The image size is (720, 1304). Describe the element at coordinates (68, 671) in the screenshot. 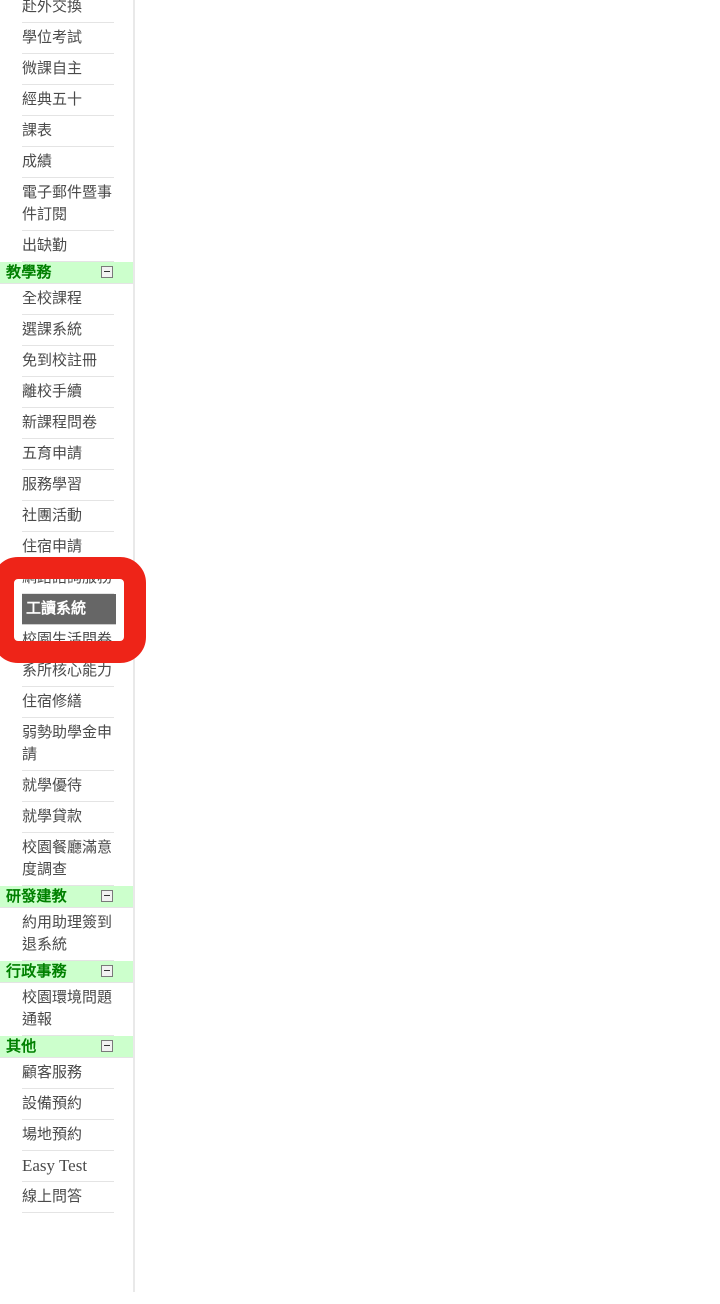

I see `sidebar-item: 系所核心能力` at that location.